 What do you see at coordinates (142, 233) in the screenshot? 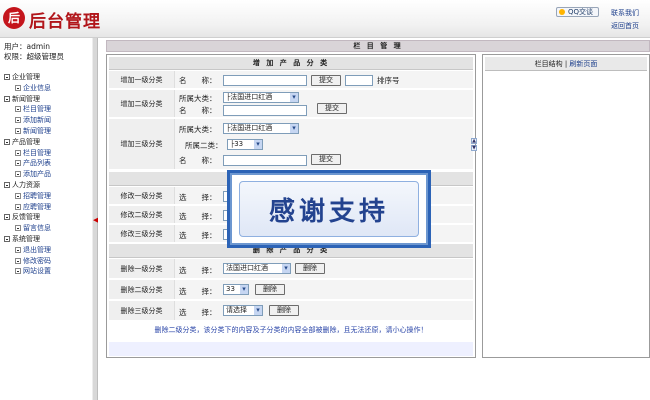
I see `row-label: 修改三级分类` at bounding box center [142, 233].